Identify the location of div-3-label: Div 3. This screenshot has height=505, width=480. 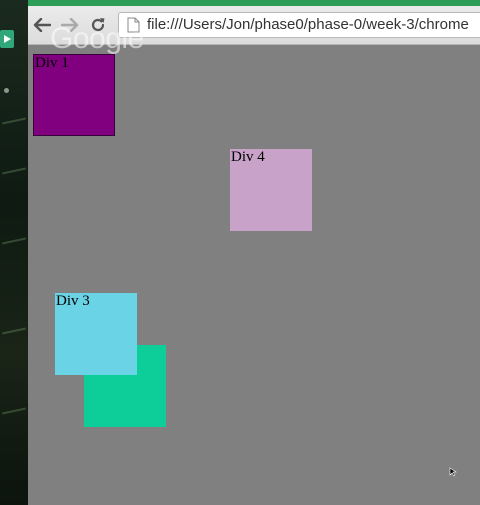
(73, 301).